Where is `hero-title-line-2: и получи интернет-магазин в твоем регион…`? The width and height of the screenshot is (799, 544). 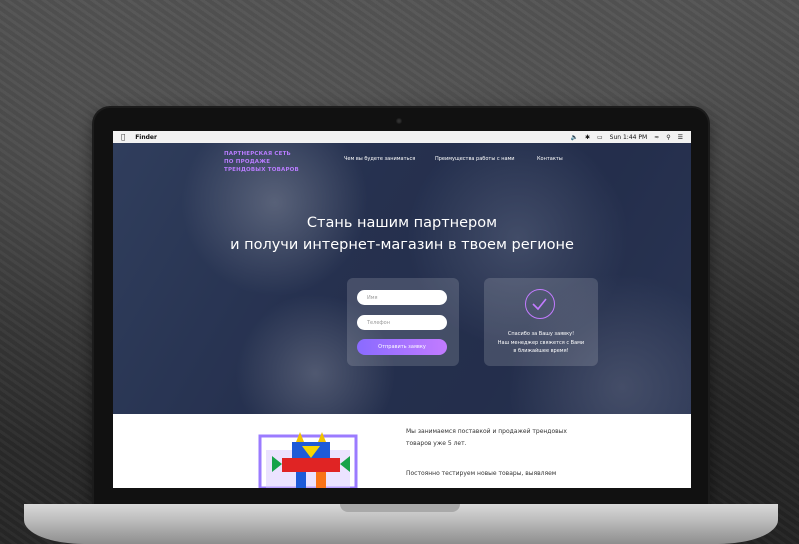
hero-title-line-2: и получи интернет-магазин в твоем регион… is located at coordinates (402, 245).